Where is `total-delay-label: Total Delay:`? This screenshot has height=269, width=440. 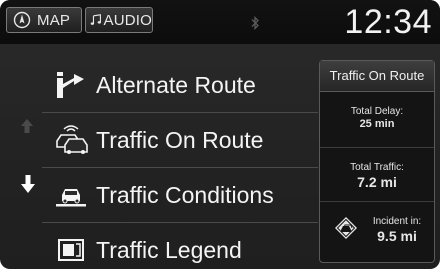
total-delay-label: Total Delay: is located at coordinates (377, 111).